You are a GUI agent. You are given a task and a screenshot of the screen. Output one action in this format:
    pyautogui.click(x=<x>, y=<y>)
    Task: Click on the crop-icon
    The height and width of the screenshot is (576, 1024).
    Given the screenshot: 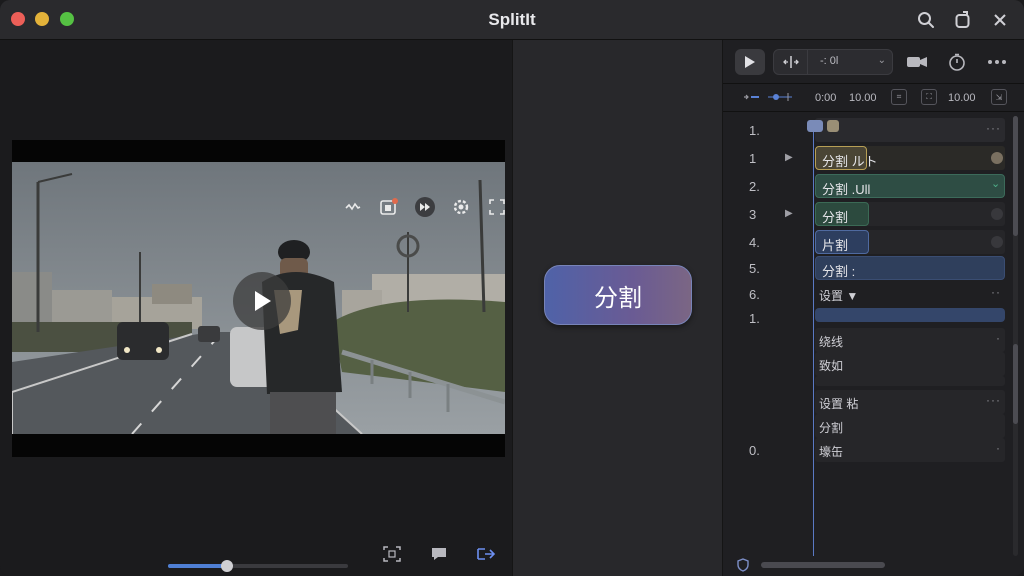 What is the action you would take?
    pyautogui.click(x=392, y=554)
    